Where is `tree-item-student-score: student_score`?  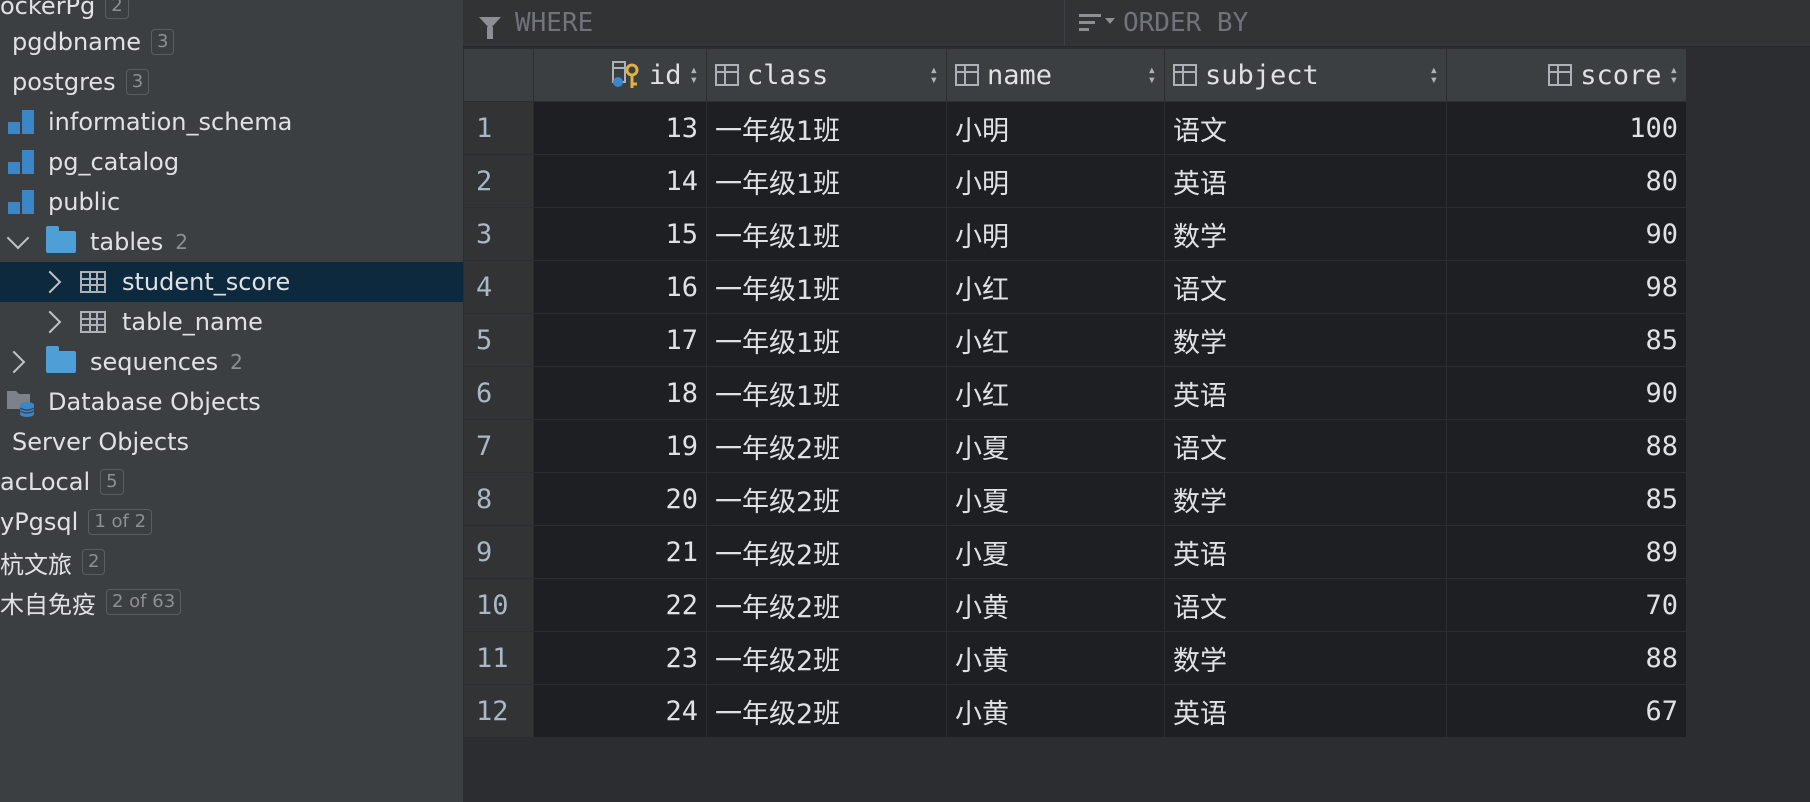 tree-item-student-score: student_score is located at coordinates (231, 282).